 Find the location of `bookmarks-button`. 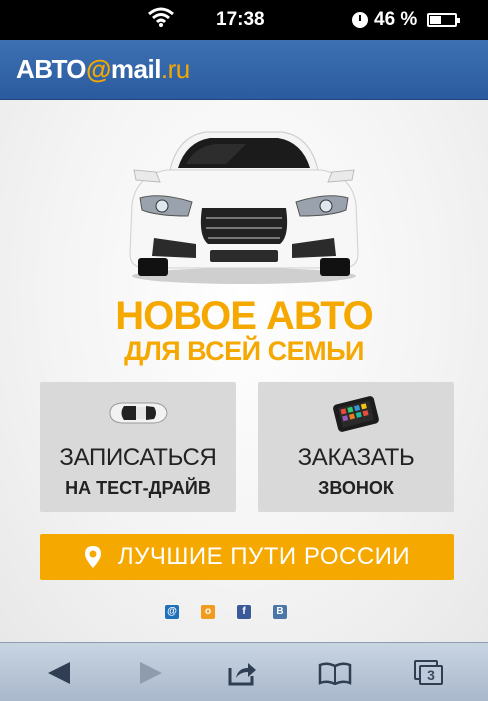

bookmarks-button is located at coordinates (335, 672).